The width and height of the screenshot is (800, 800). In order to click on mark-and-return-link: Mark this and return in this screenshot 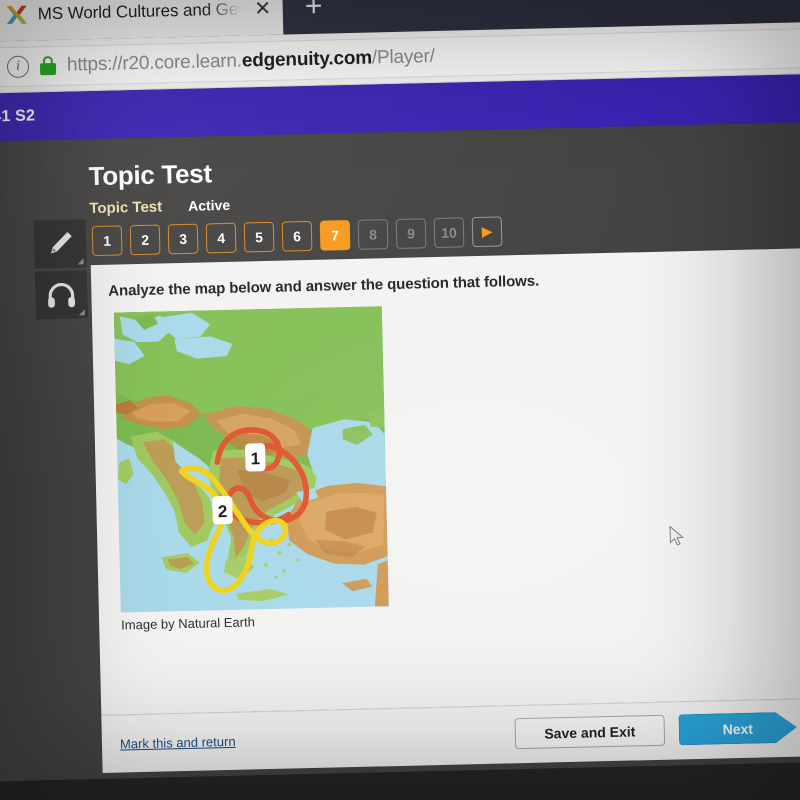, I will do `click(178, 743)`.